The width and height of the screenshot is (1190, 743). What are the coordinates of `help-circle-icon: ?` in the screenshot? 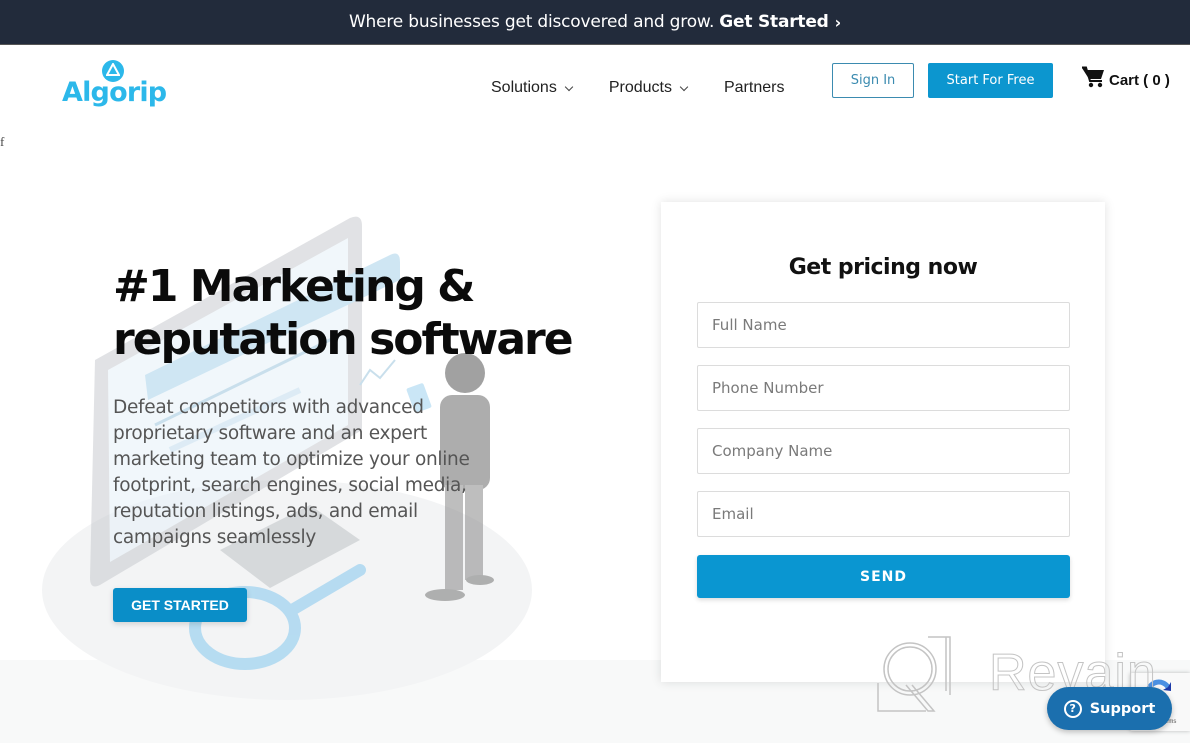 It's located at (1072, 708).